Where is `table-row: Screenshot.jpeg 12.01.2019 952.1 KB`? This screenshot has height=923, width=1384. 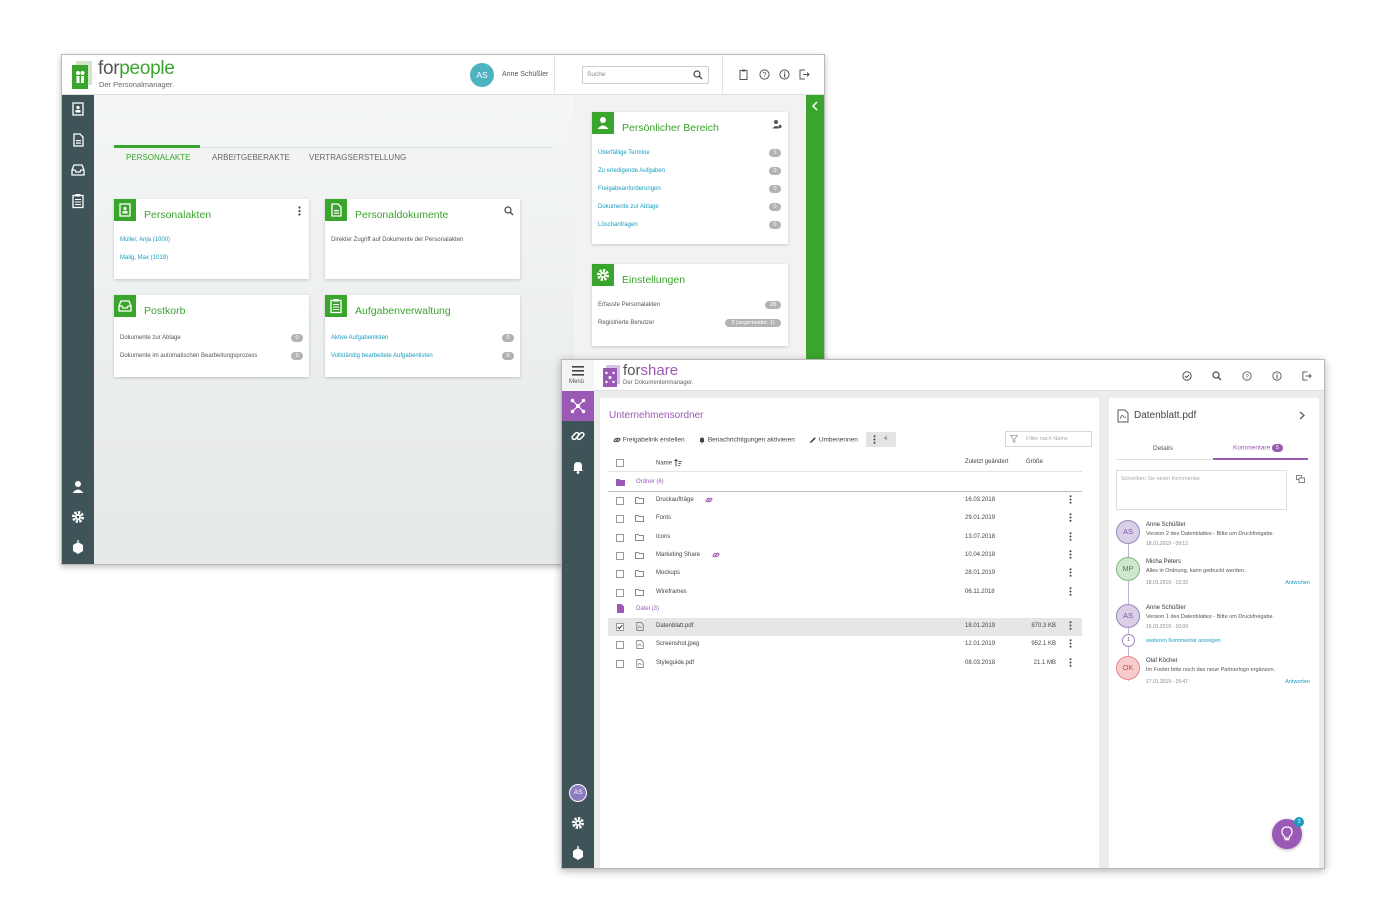
table-row: Screenshot.jpeg 12.01.2019 952.1 KB is located at coordinates (845, 645).